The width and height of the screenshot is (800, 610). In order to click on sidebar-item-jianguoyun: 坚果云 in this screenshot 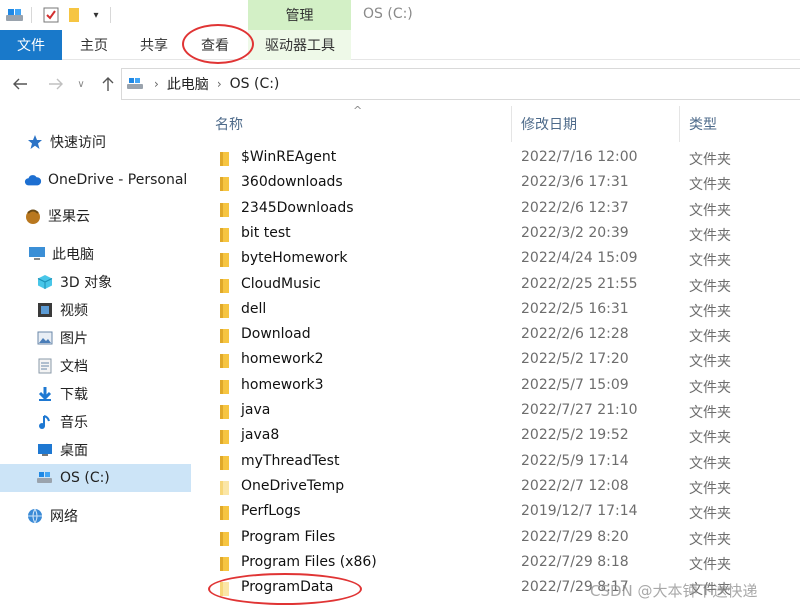, I will do `click(95, 216)`.